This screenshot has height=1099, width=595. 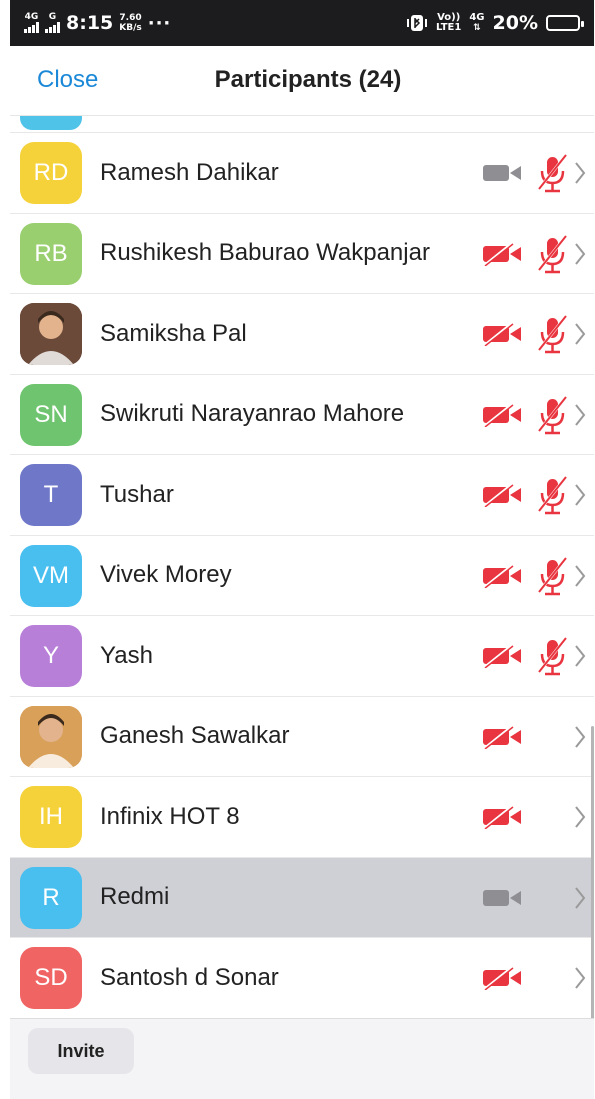 I want to click on avatar-initials: IH, so click(x=51, y=816).